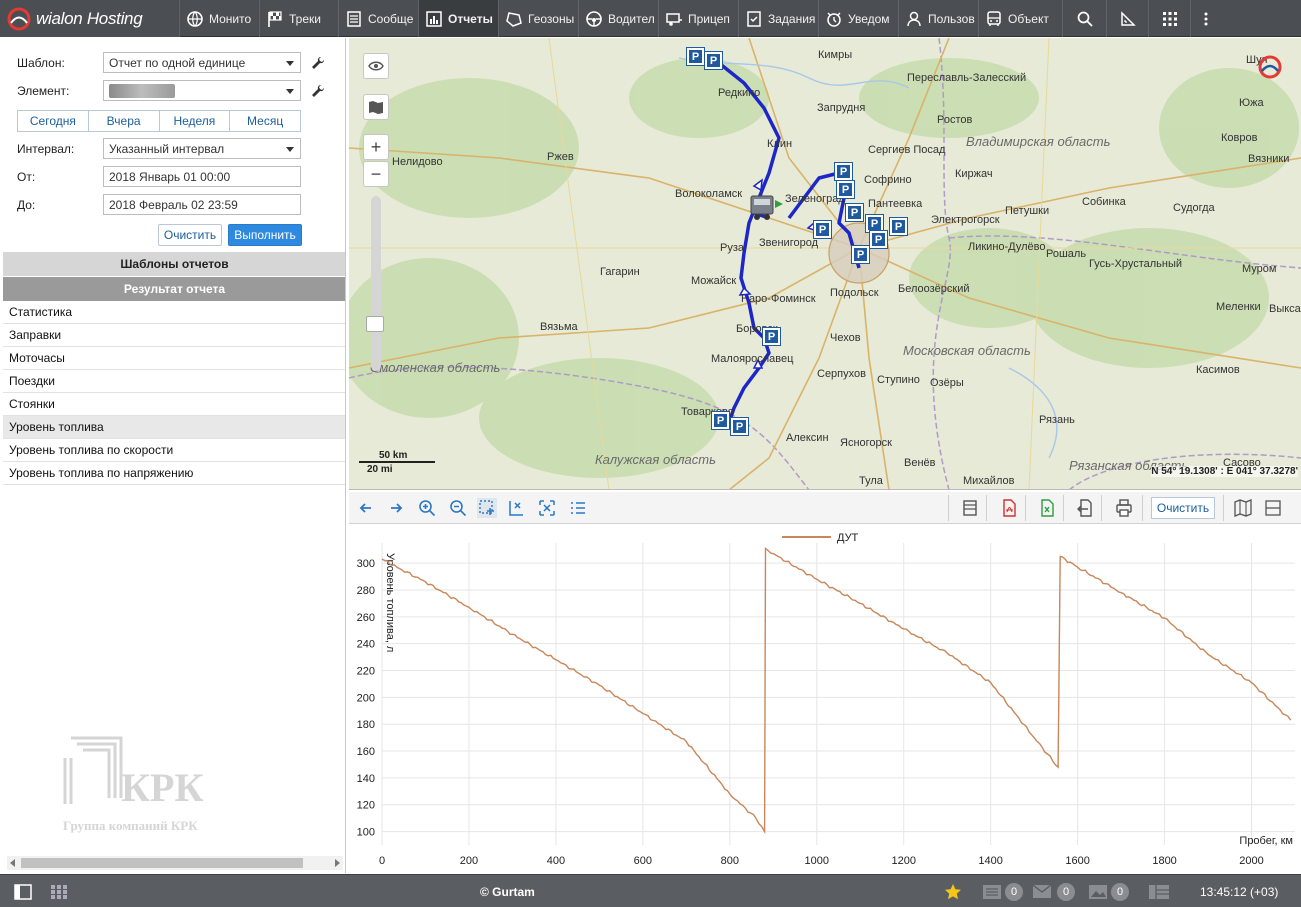 The height and width of the screenshot is (907, 1301). I want to click on truck-unit-icon, so click(767, 207).